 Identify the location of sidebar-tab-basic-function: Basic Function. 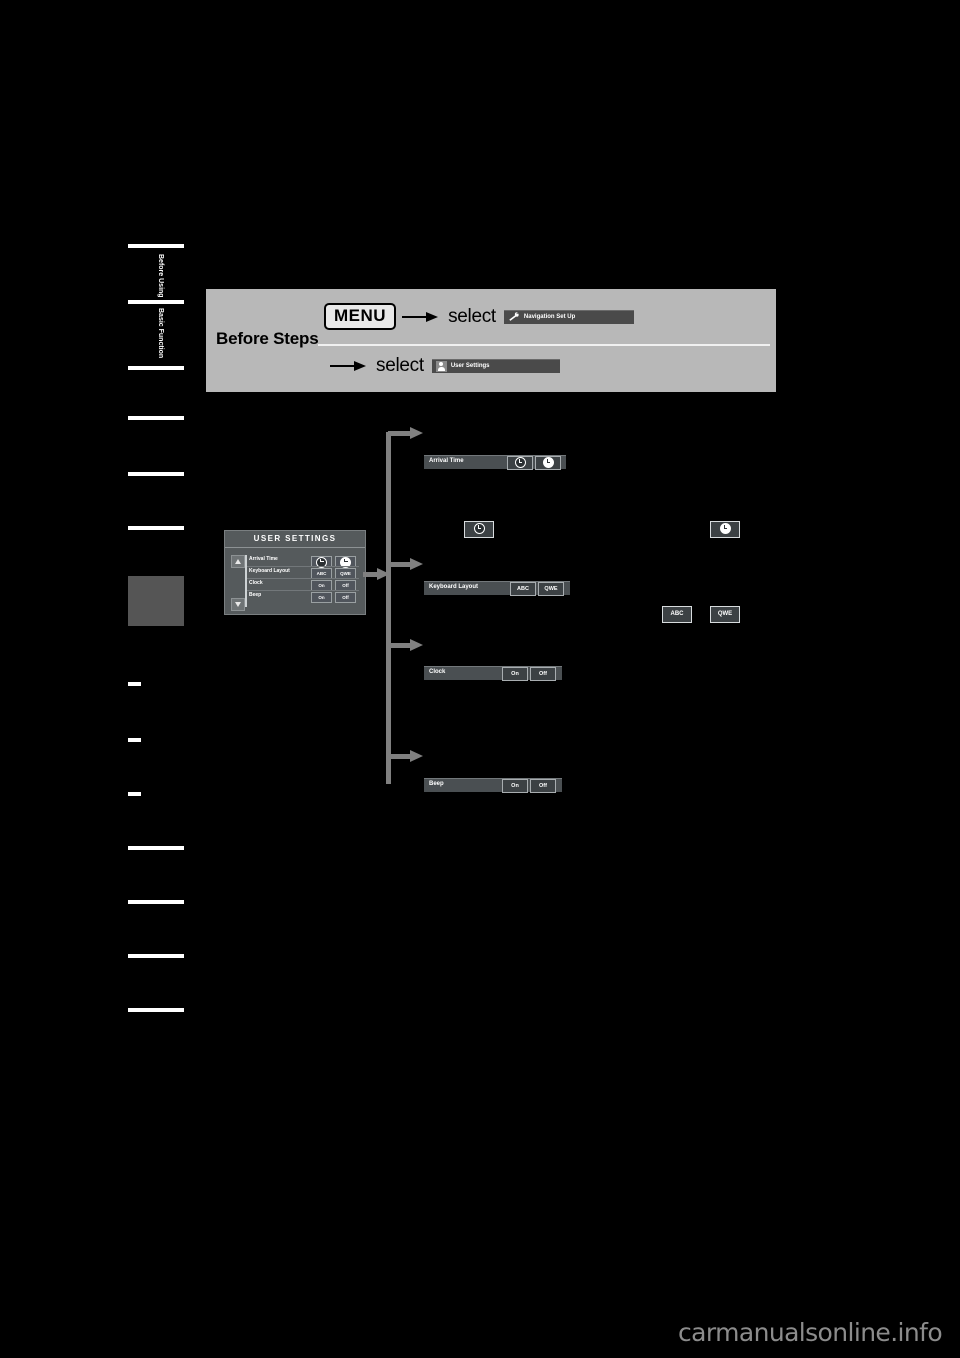
(156, 329).